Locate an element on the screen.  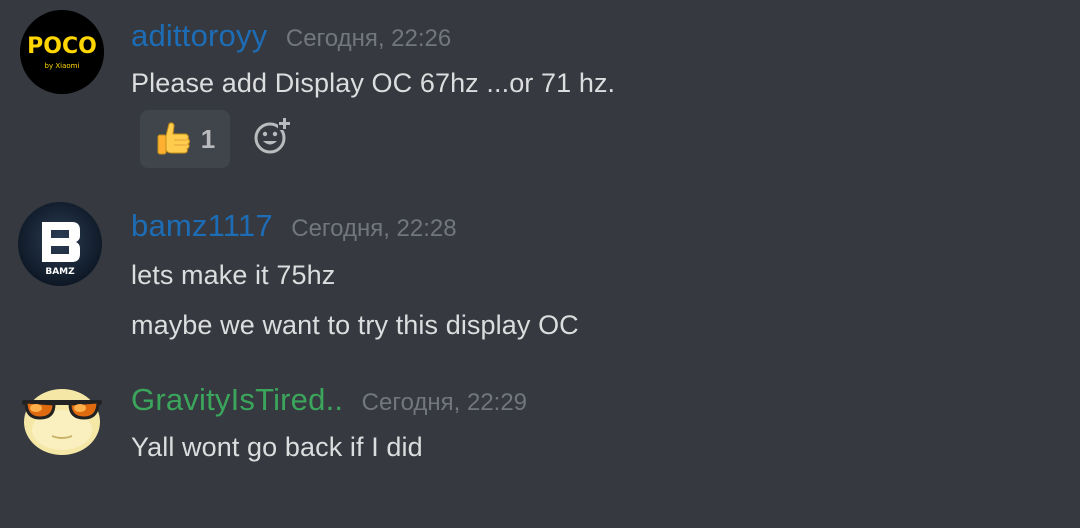
poco-sub-text: by Xiaomi is located at coordinates (62, 66).